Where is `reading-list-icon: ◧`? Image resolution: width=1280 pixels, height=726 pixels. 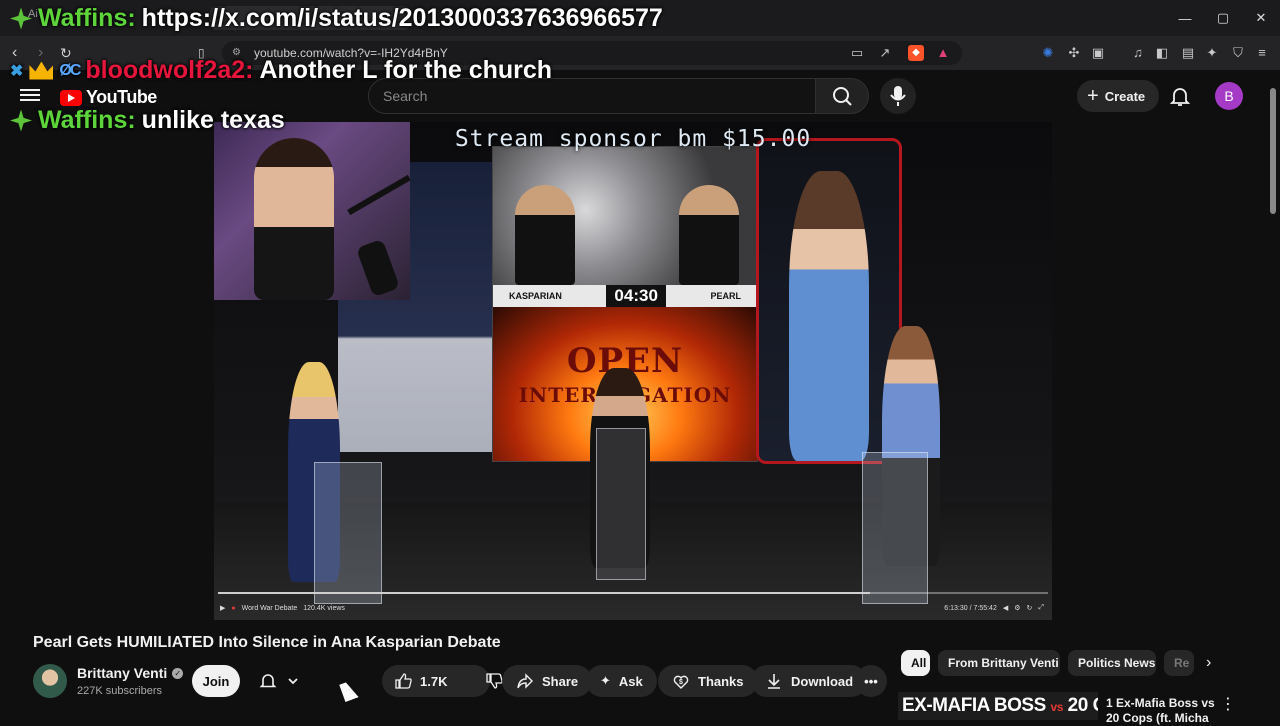 reading-list-icon: ◧ is located at coordinates (1162, 53).